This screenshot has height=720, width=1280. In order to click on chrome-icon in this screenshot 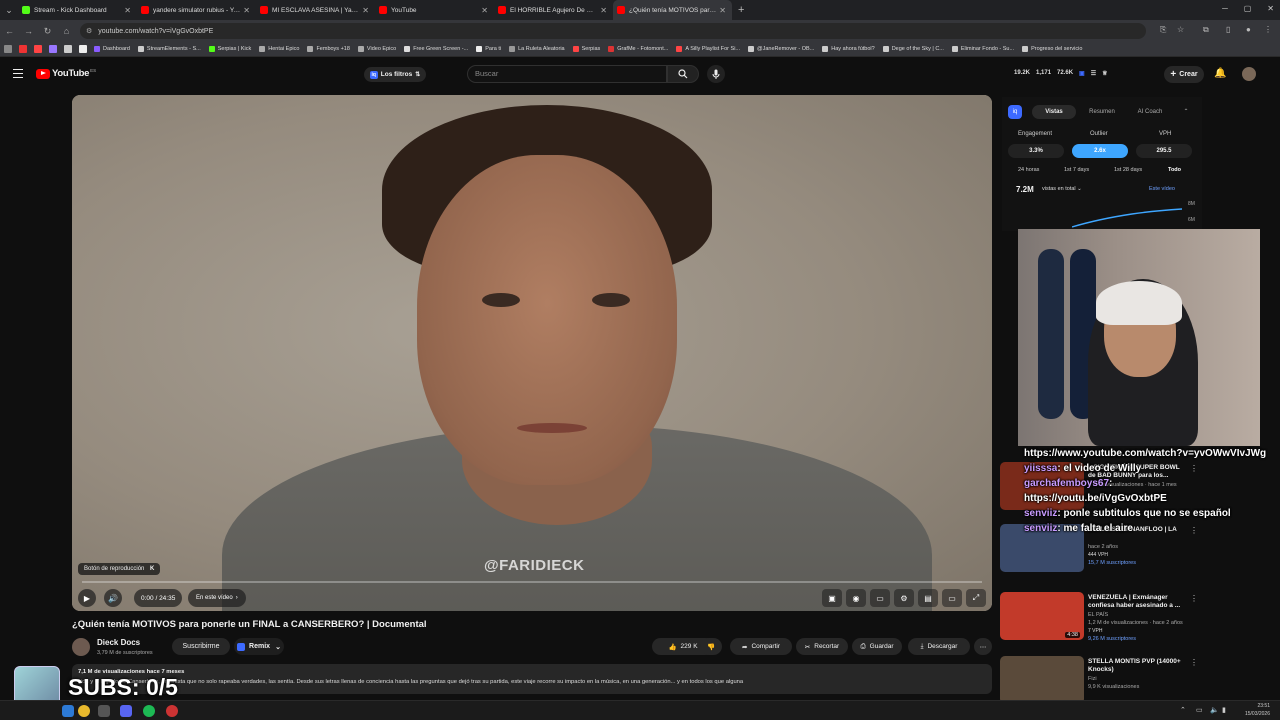, I will do `click(84, 711)`.